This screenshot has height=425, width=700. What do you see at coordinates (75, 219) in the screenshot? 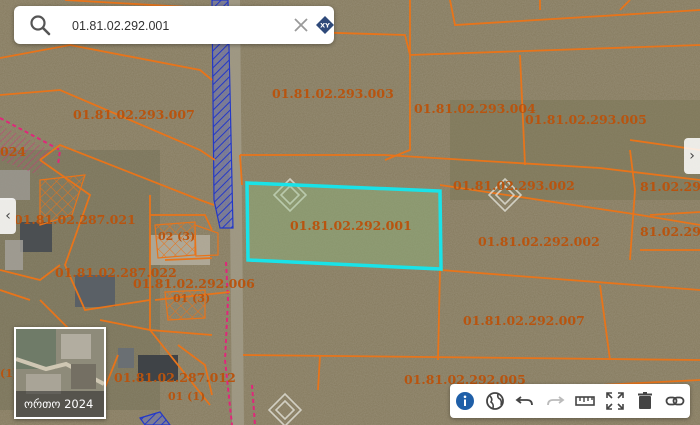
I see `parcel-label: 01.81.02.287.021` at bounding box center [75, 219].